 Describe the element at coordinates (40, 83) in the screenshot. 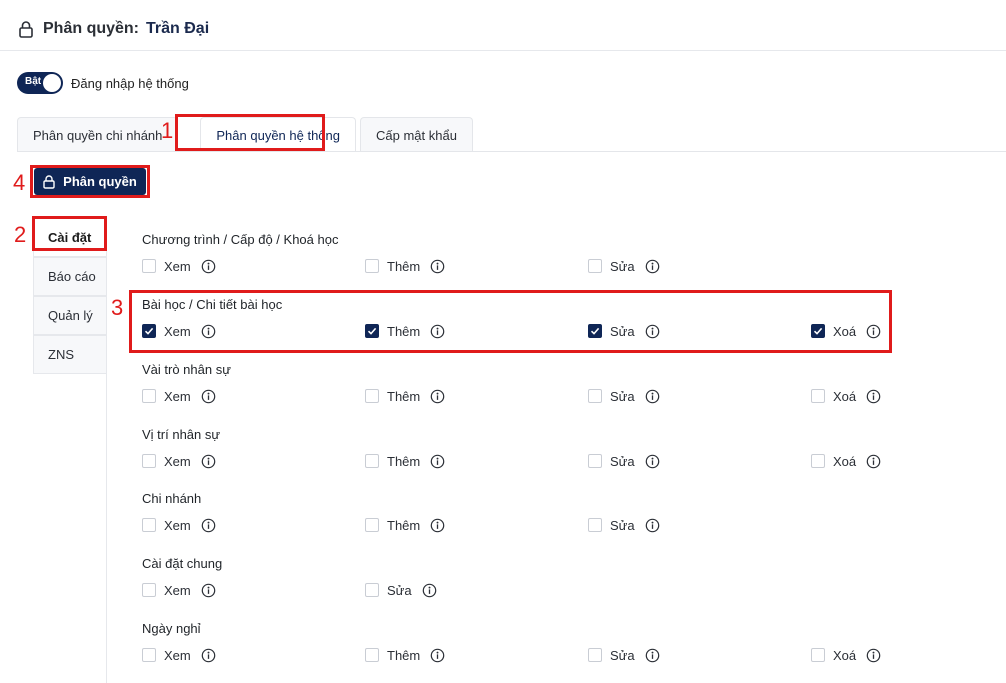

I see `login-toggle: Bật` at that location.